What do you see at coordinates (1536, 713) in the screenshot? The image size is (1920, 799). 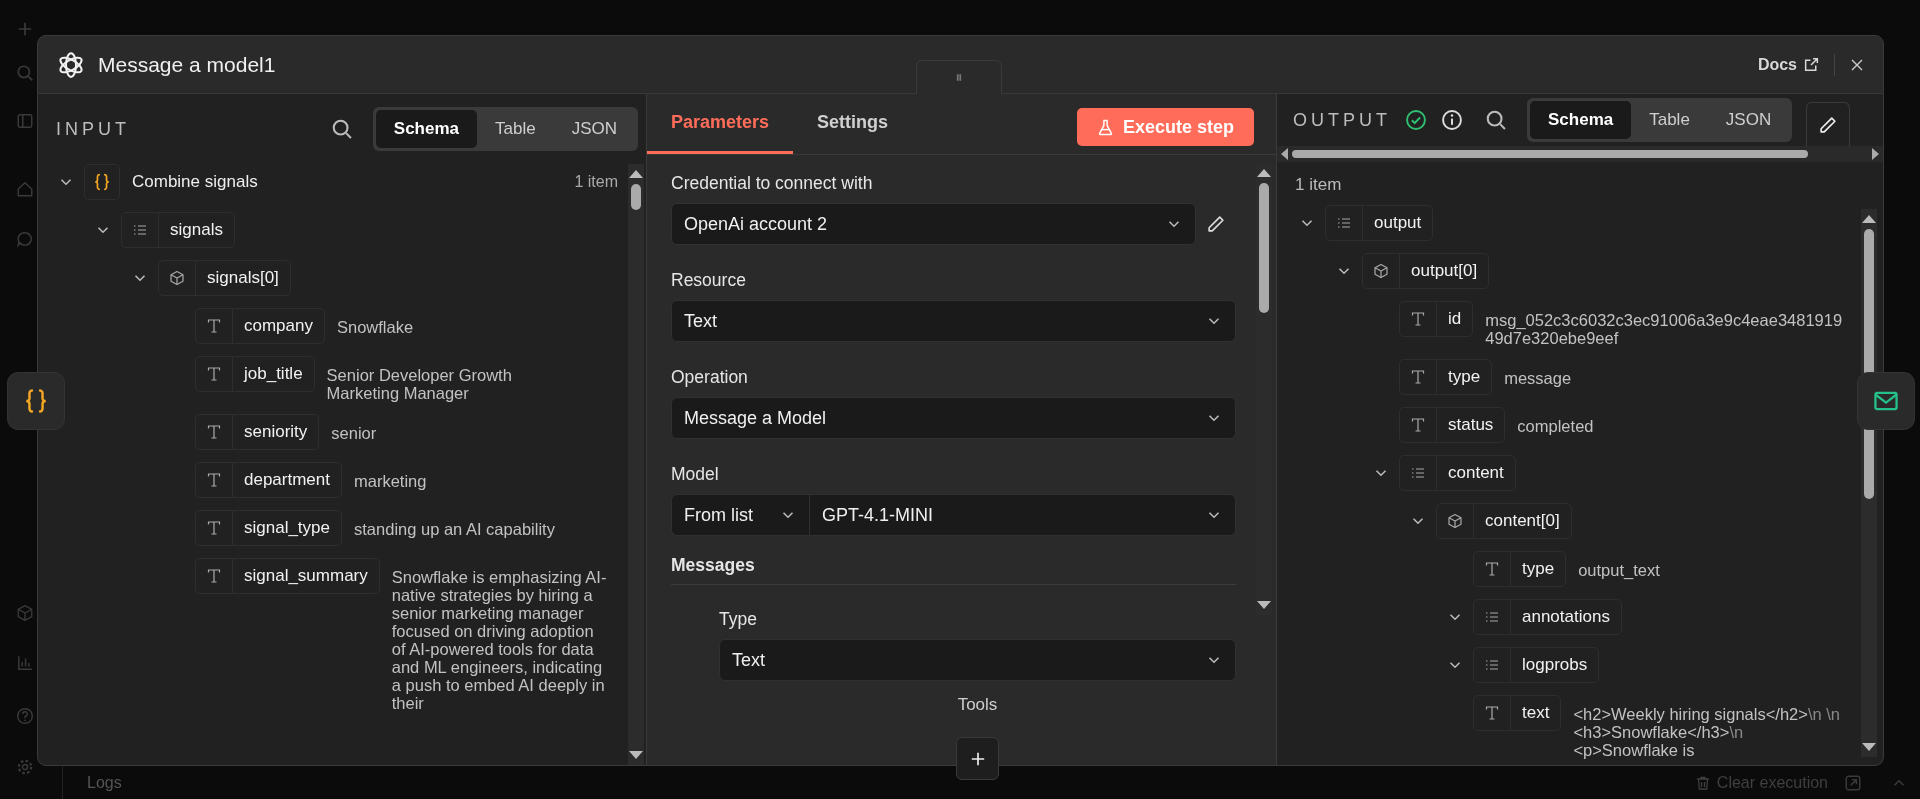 I see `field-name: text` at bounding box center [1536, 713].